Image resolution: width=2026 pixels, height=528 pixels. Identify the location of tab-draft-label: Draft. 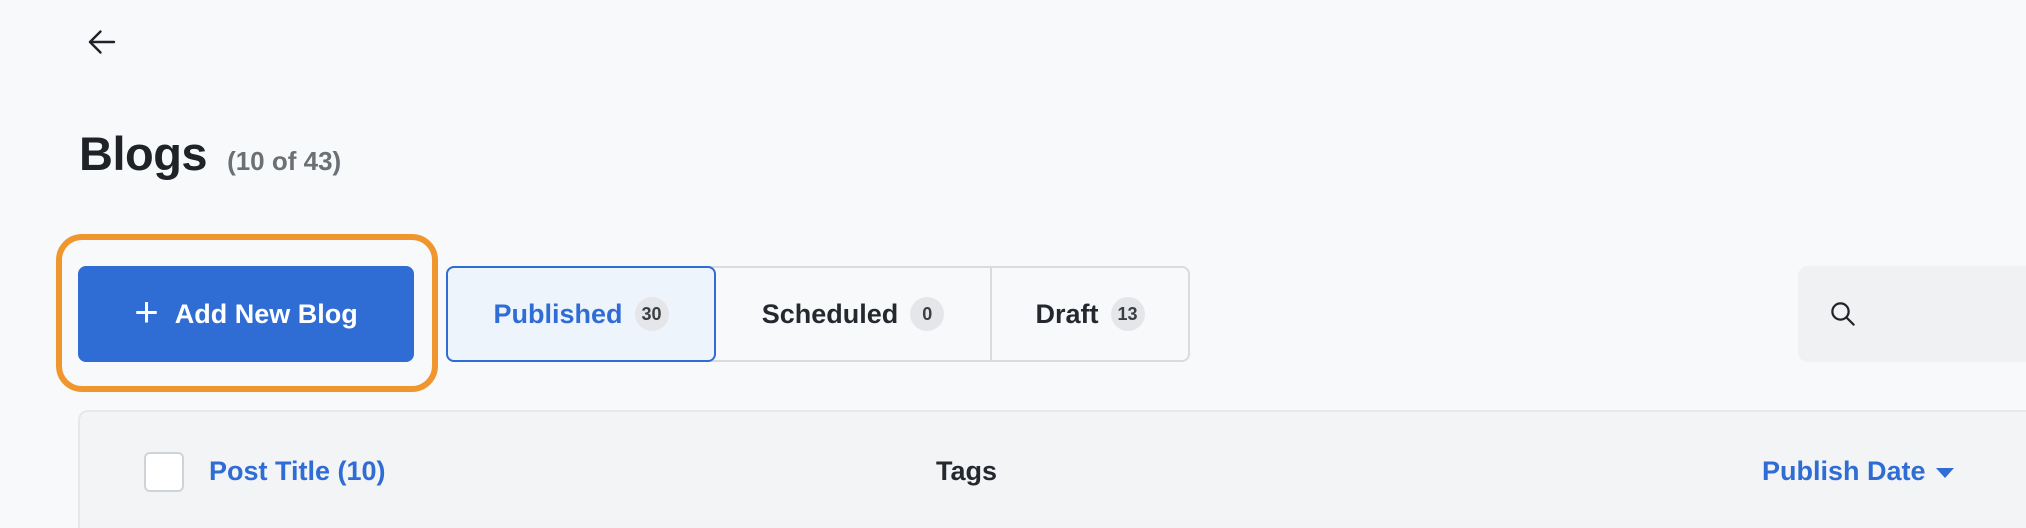
(1067, 313).